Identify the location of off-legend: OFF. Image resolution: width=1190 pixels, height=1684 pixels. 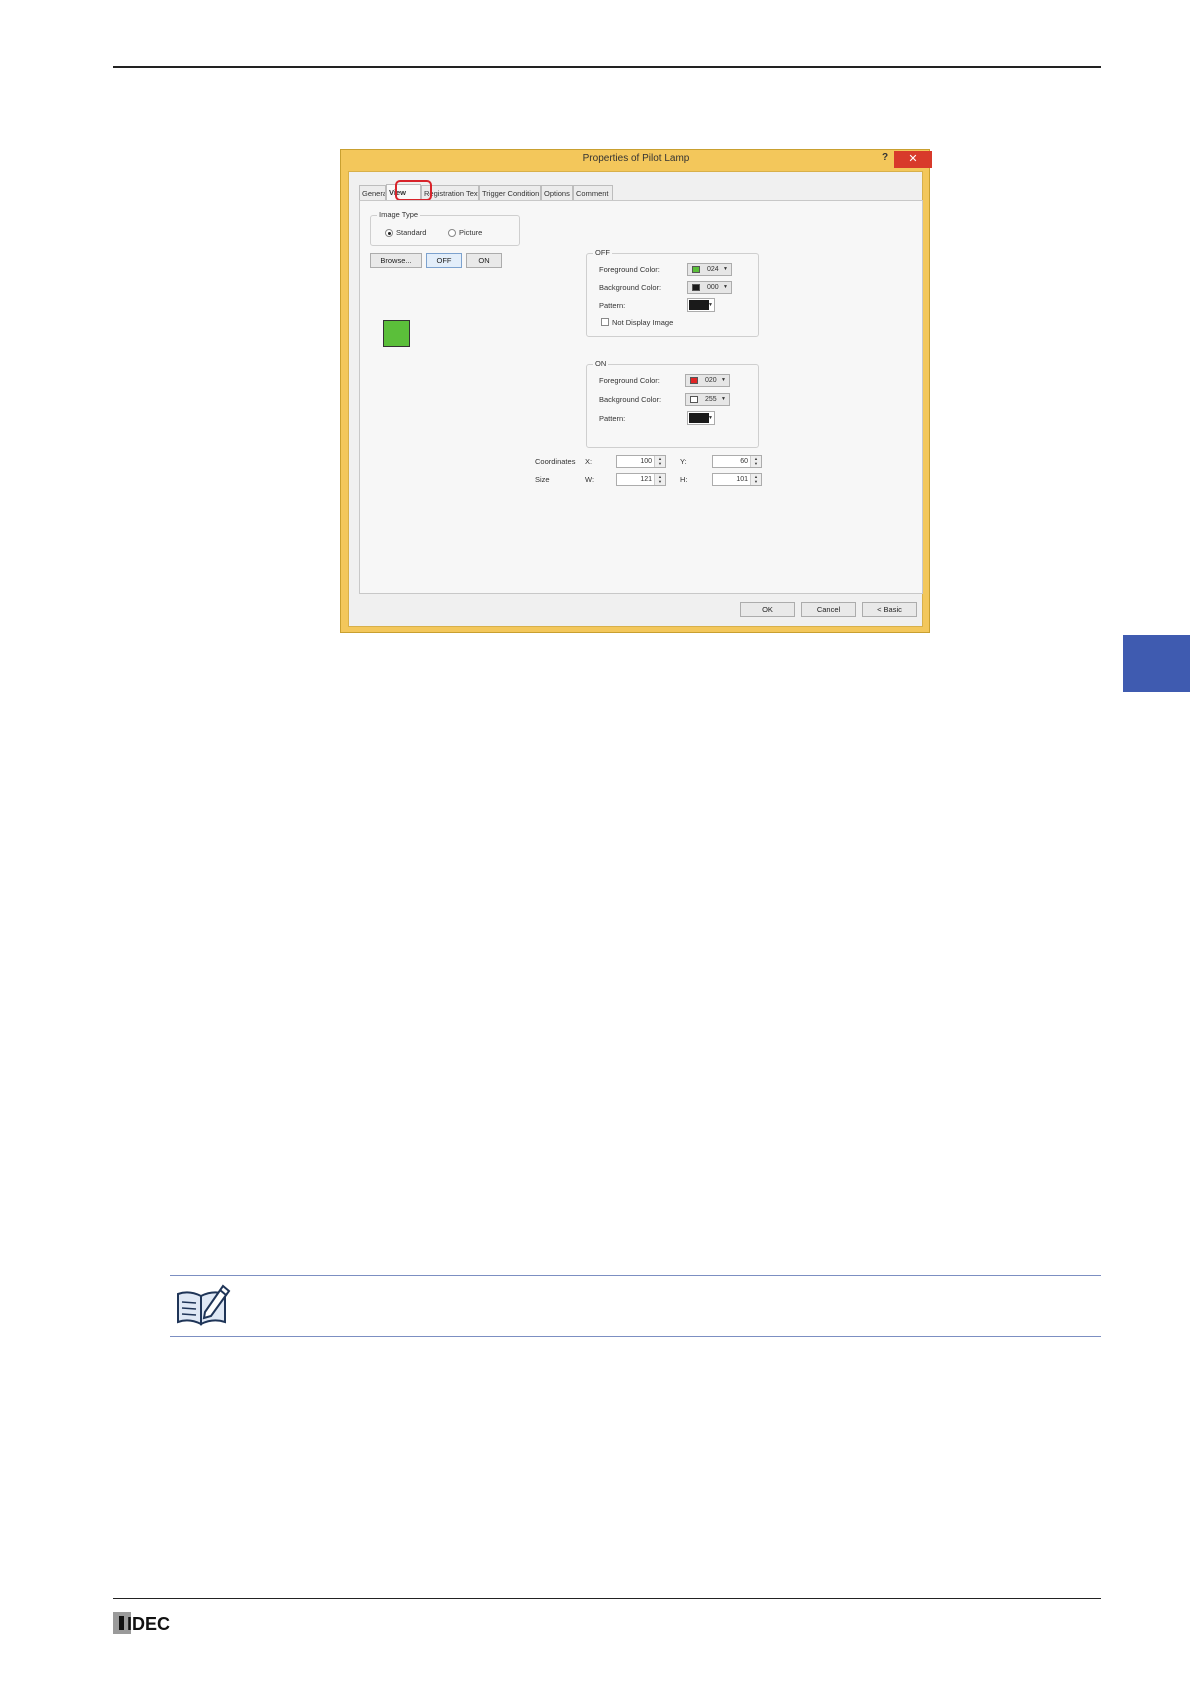
(602, 252).